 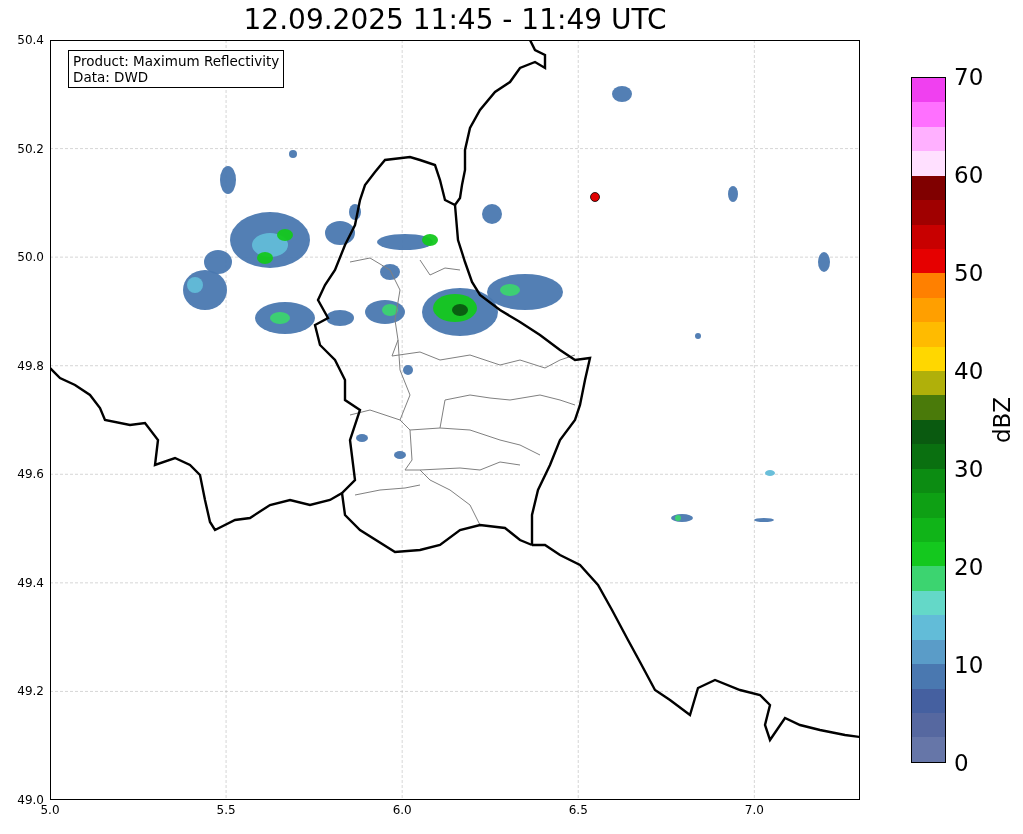 I want to click on longitude-tick-label: 6.5, so click(x=578, y=810).